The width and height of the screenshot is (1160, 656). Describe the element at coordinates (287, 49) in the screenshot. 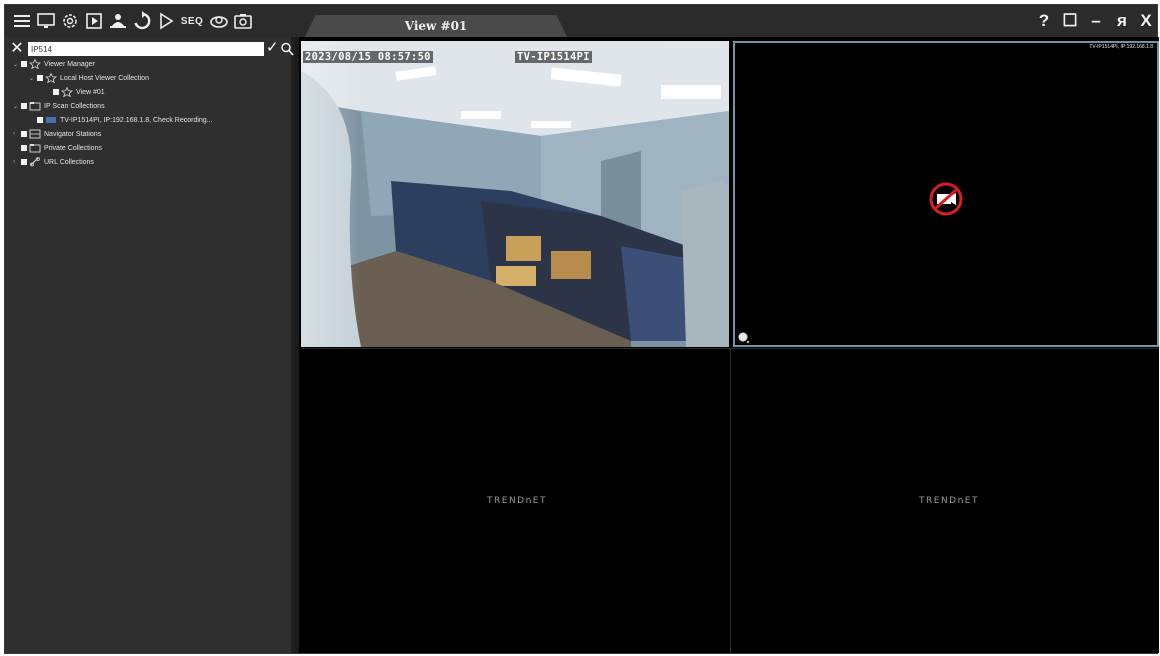

I see `search-icon` at that location.